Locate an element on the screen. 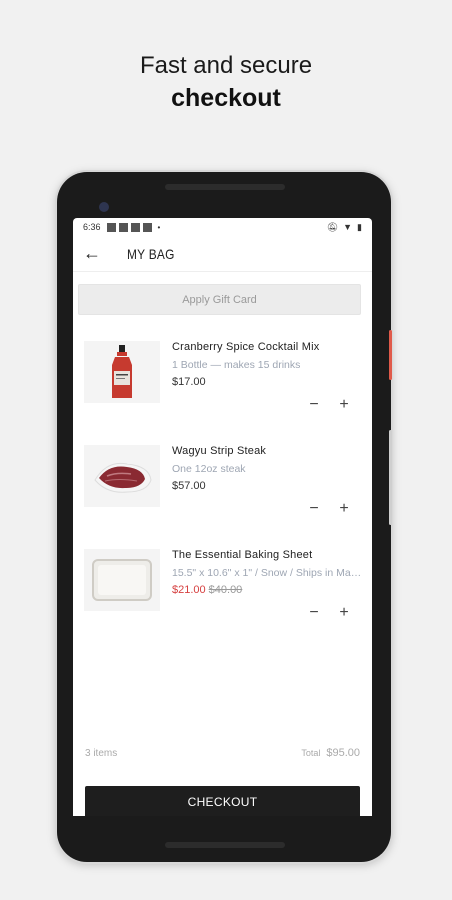 This screenshot has height=900, width=452. speaker-bottom is located at coordinates (225, 845).